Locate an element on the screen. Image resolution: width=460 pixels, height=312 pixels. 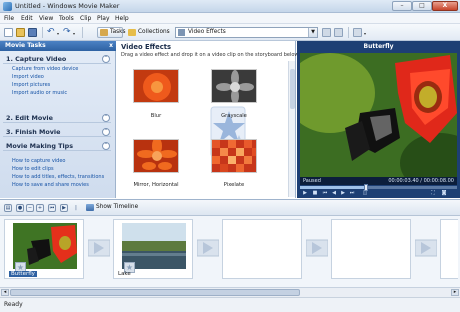
menu-file: File is located at coordinates (9, 18).